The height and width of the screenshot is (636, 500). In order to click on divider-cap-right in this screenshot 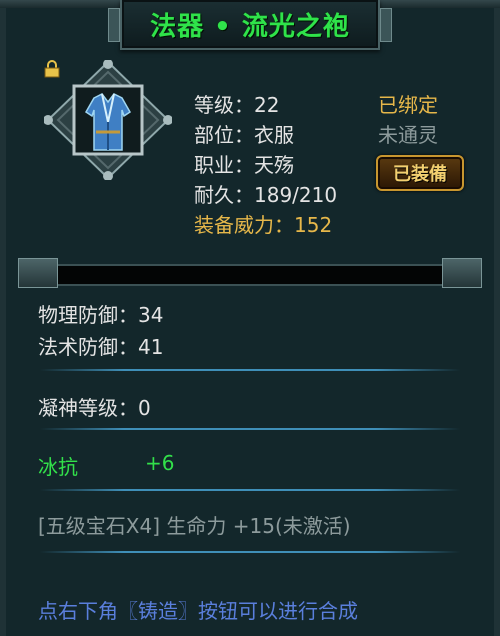, I will do `click(462, 273)`.